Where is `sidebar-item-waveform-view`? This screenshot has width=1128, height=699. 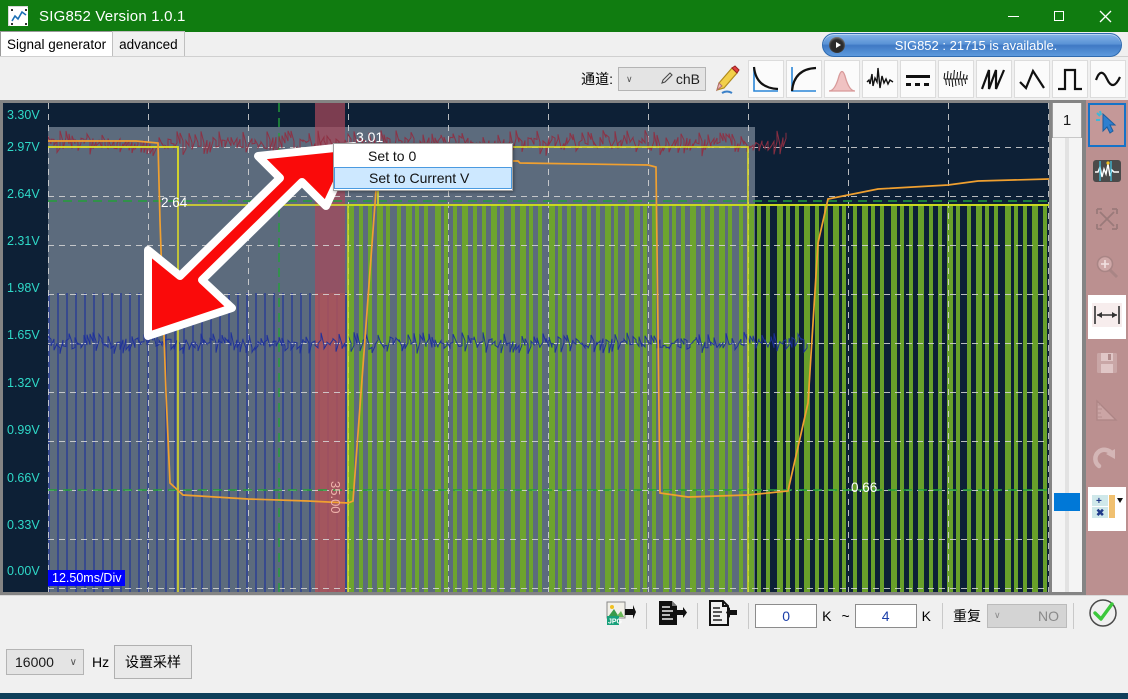
sidebar-item-waveform-view is located at coordinates (1107, 173).